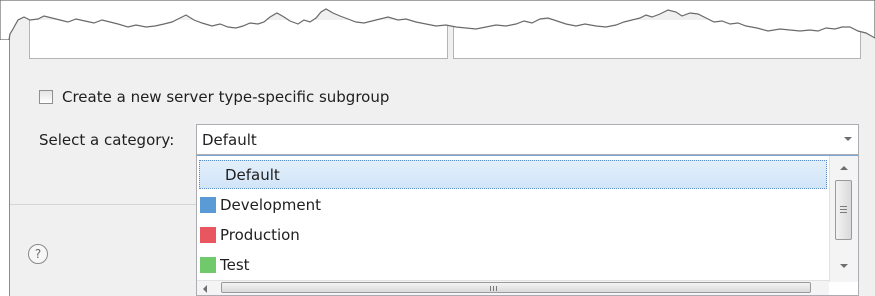 Image resolution: width=875 pixels, height=296 pixels. What do you see at coordinates (104, 204) in the screenshot?
I see `separator-line` at bounding box center [104, 204].